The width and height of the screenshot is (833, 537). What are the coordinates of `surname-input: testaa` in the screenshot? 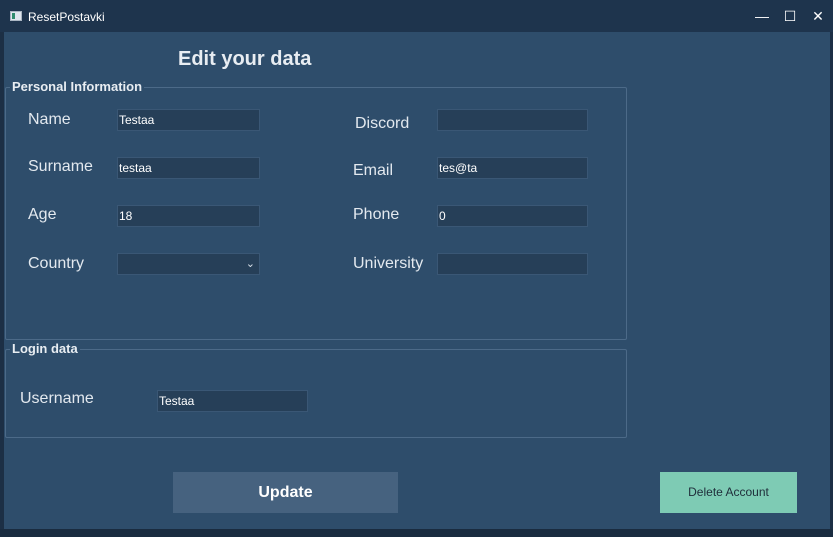 It's located at (188, 168).